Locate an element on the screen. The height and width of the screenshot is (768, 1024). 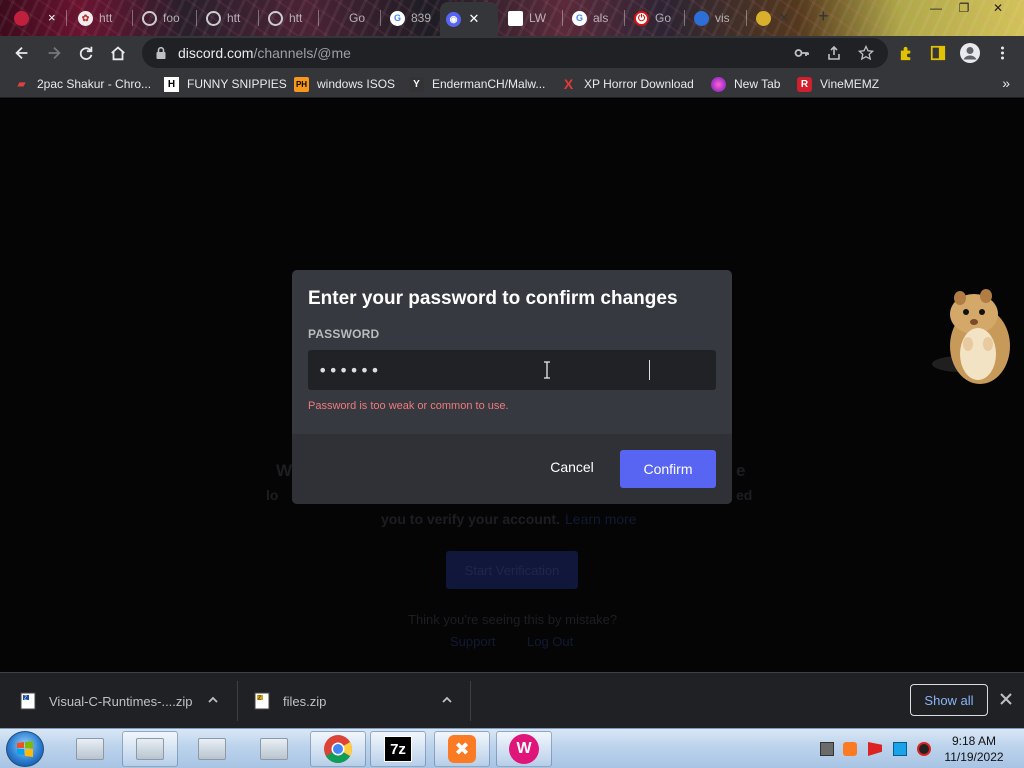
new-tab-icon: + is located at coordinates (823, 16).